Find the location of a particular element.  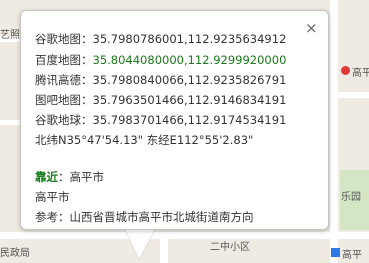

map-label: 民政局 is located at coordinates (15, 253).